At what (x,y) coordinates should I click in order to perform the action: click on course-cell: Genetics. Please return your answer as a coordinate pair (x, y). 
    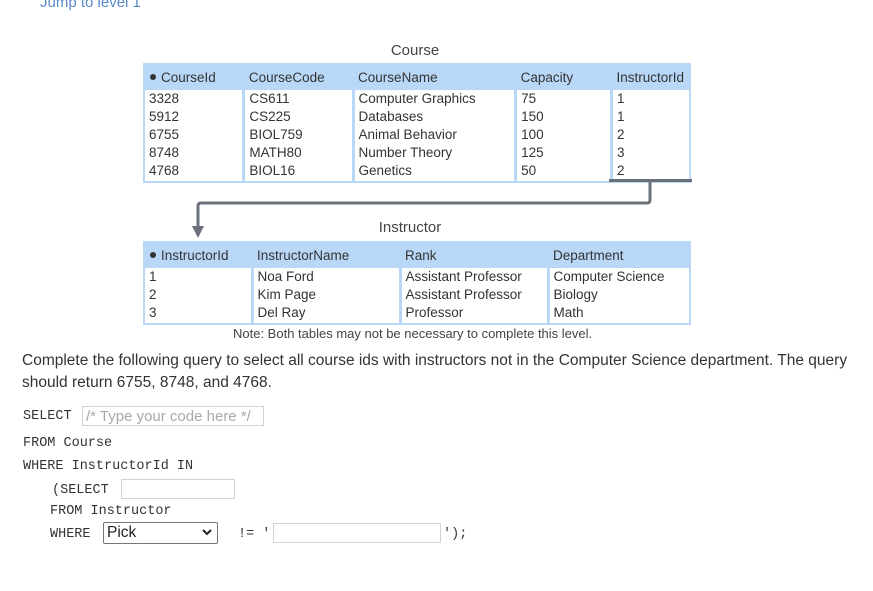
    Looking at the image, I should click on (433, 172).